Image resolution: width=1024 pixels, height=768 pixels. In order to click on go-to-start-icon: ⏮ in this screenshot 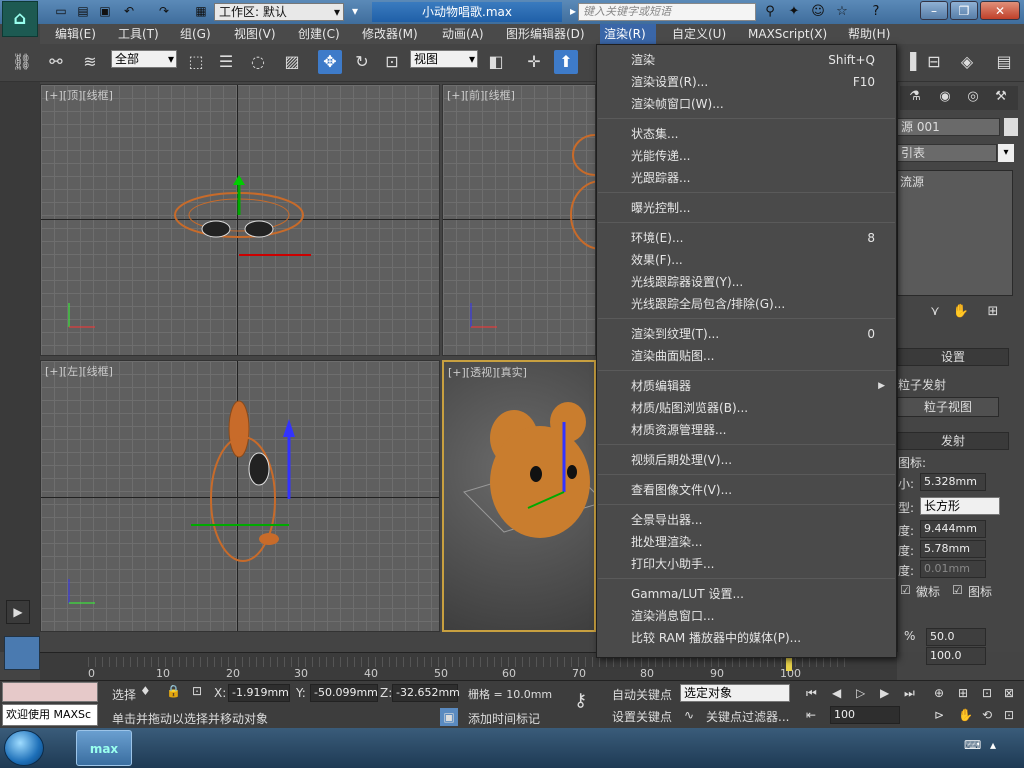, I will do `click(811, 693)`.